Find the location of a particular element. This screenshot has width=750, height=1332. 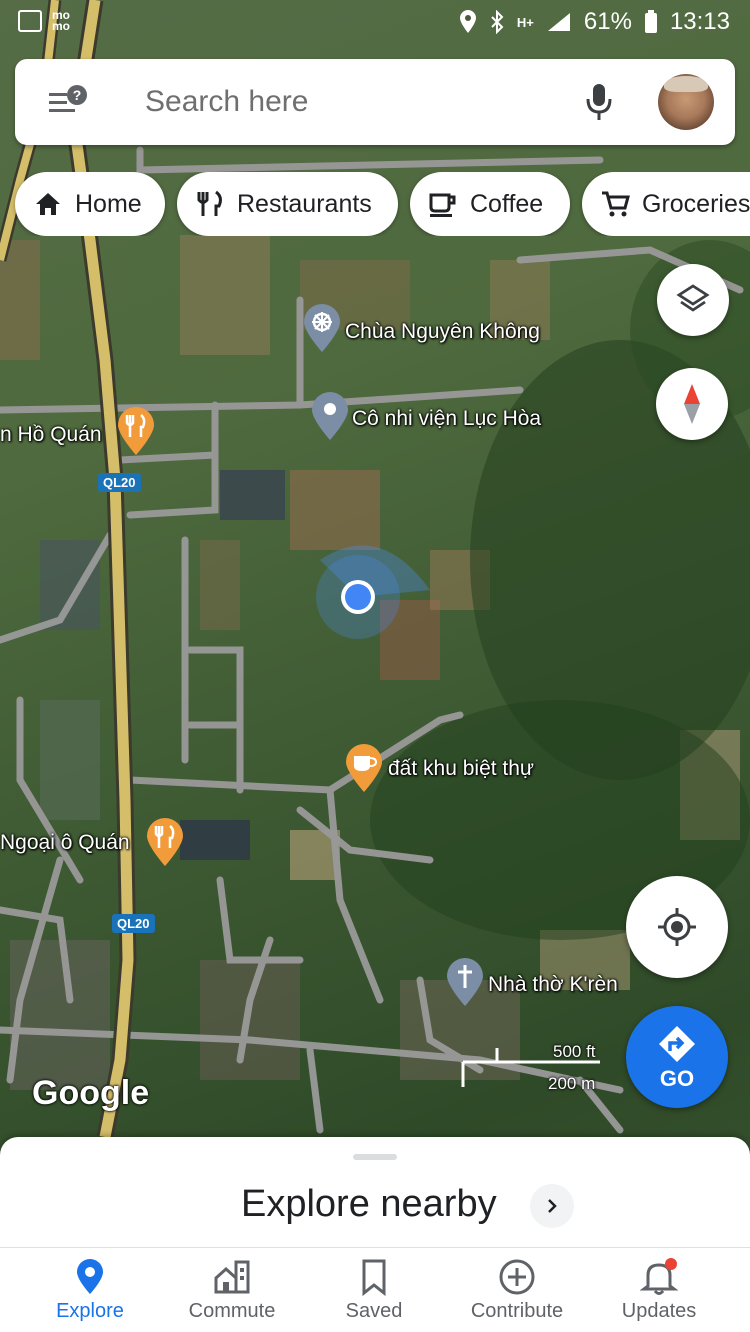

explore-pin-icon is located at coordinates (90, 1276).